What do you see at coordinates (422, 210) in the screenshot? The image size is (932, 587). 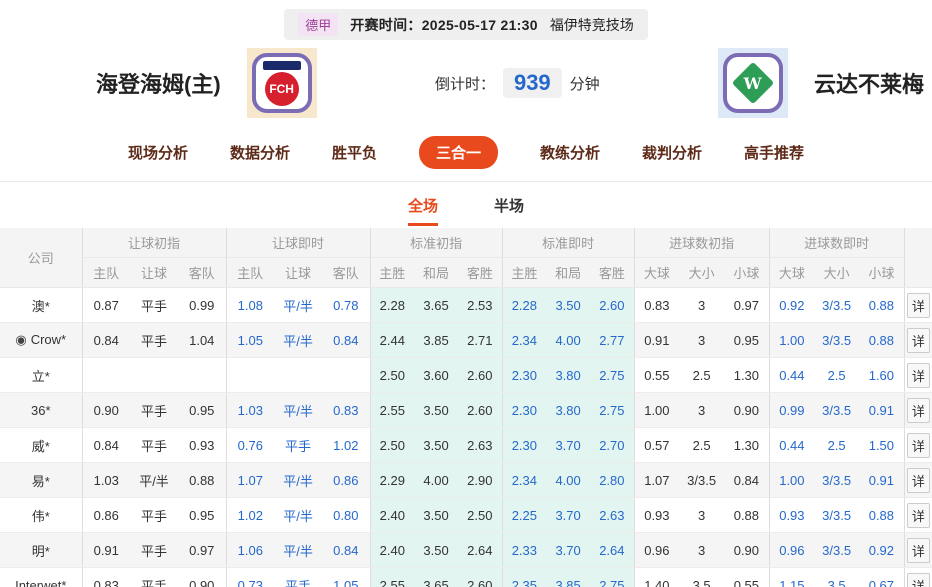 I see `subtab-full-match: 全场` at bounding box center [422, 210].